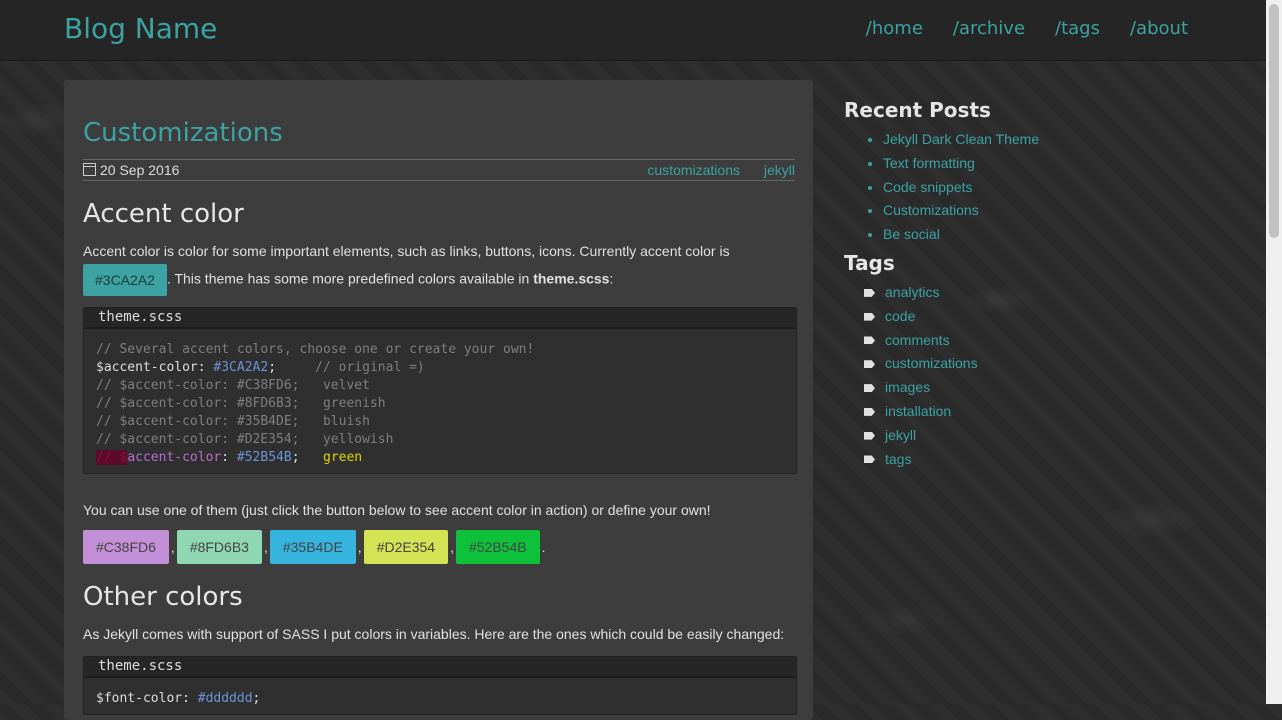 The width and height of the screenshot is (1282, 720). I want to click on recent-post-link: Text formatting, so click(929, 163).